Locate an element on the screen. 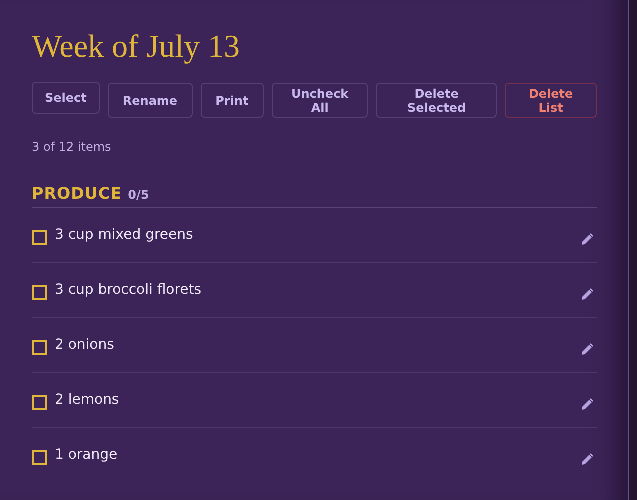  toolbar-button: Uncheck All is located at coordinates (320, 100).